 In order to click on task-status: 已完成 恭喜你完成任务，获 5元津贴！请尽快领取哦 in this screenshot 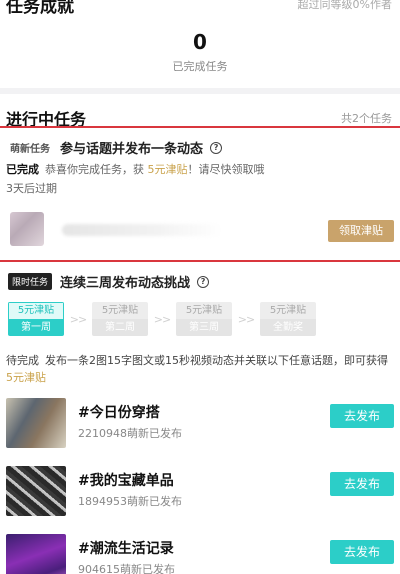, I will do `click(135, 169)`.